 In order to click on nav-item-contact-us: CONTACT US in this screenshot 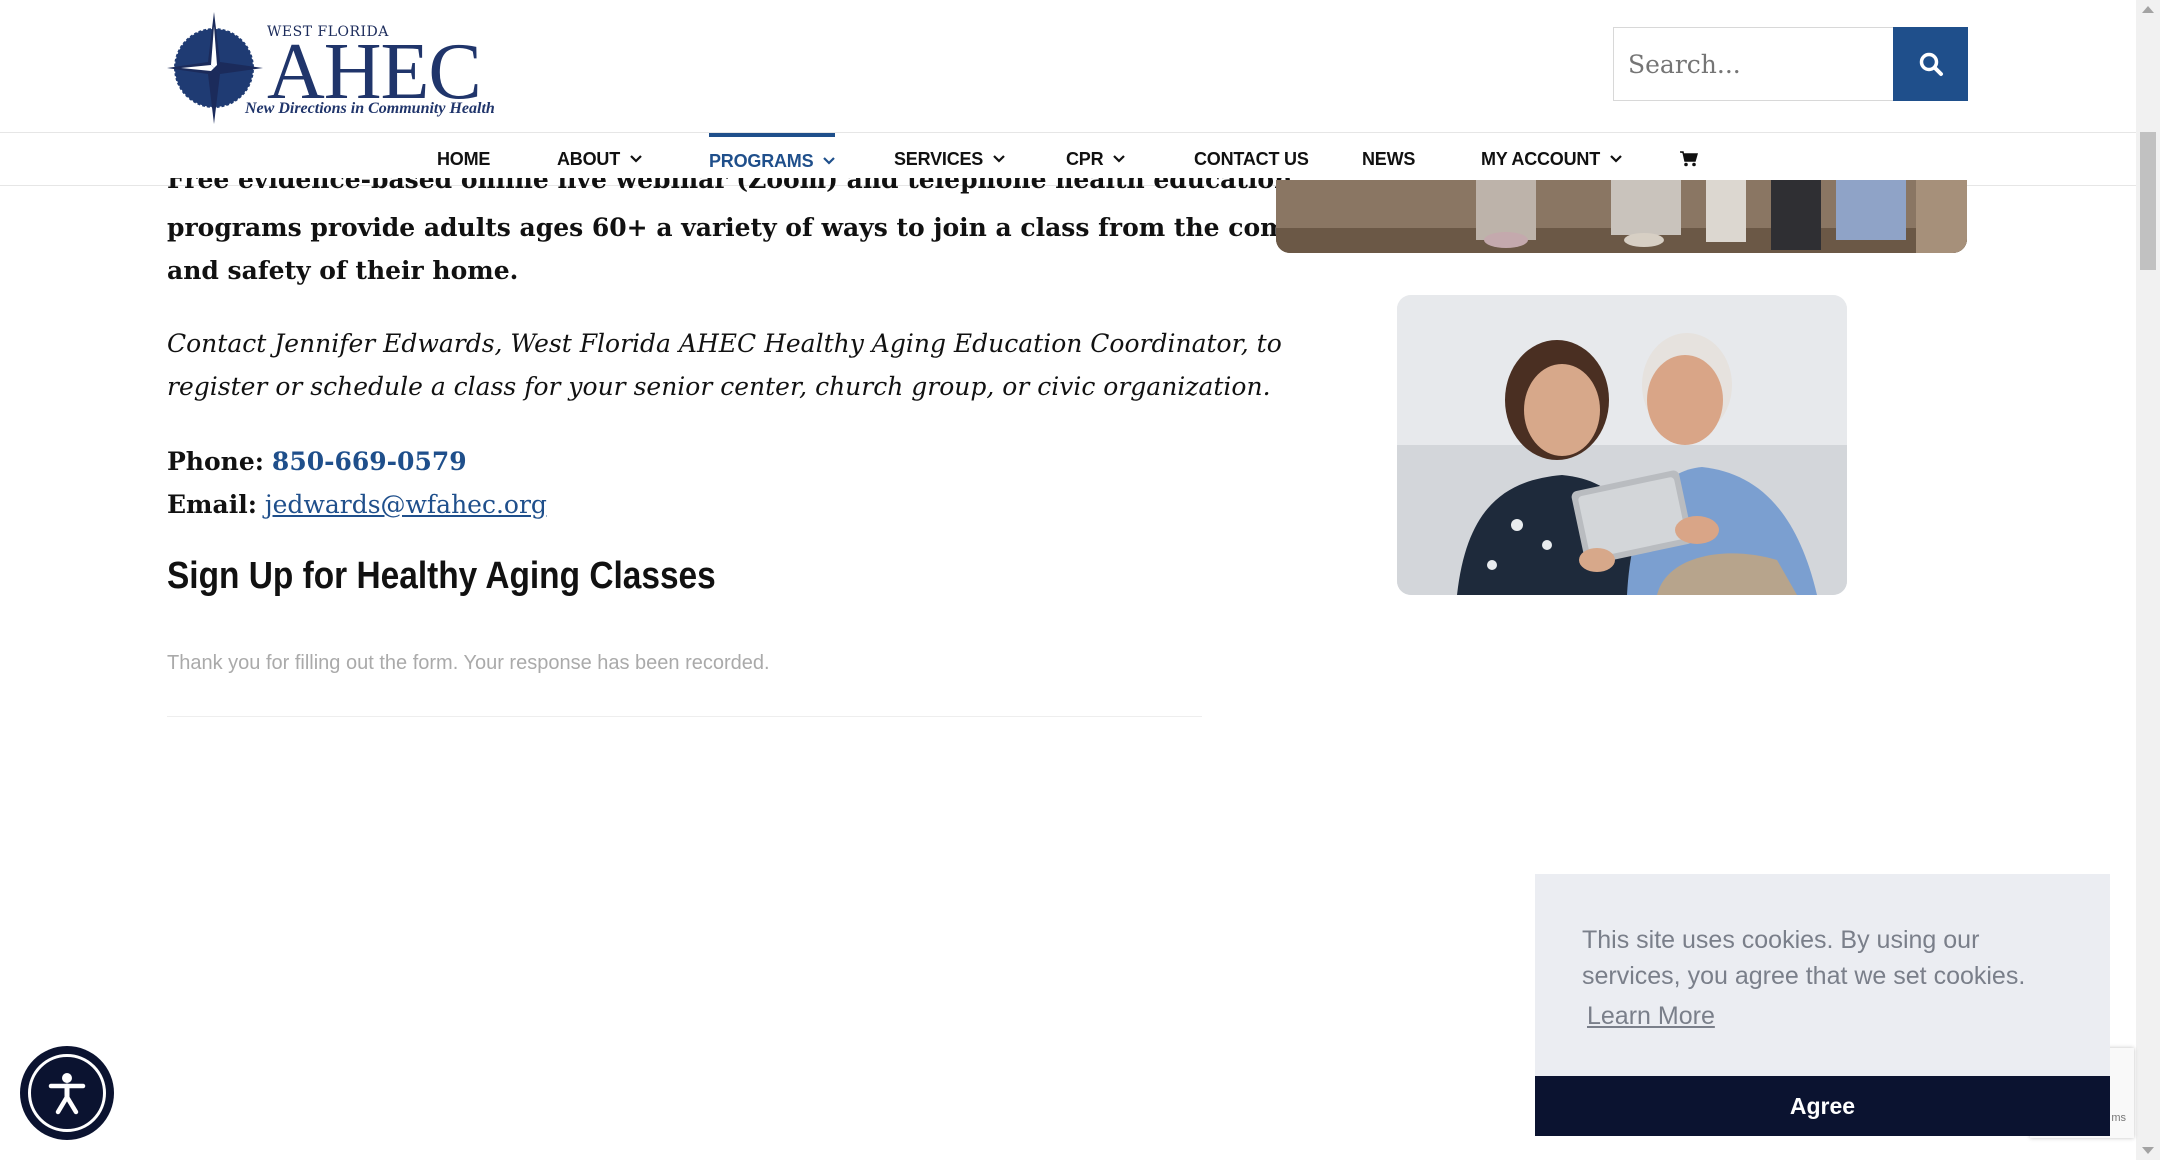, I will do `click(1251, 159)`.